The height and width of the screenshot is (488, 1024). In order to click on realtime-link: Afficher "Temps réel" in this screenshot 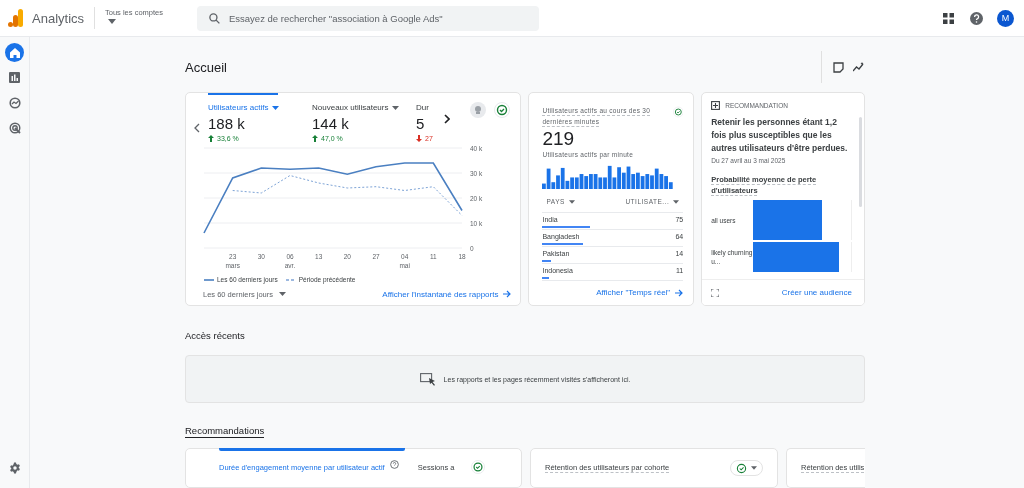, I will do `click(640, 292)`.